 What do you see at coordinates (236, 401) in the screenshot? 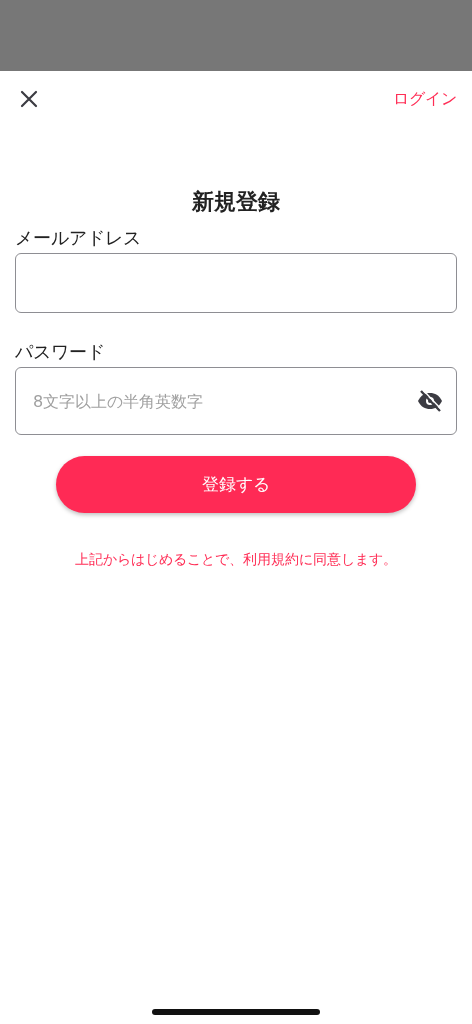
I see `password-field: 8文字以上の半角英数字` at bounding box center [236, 401].